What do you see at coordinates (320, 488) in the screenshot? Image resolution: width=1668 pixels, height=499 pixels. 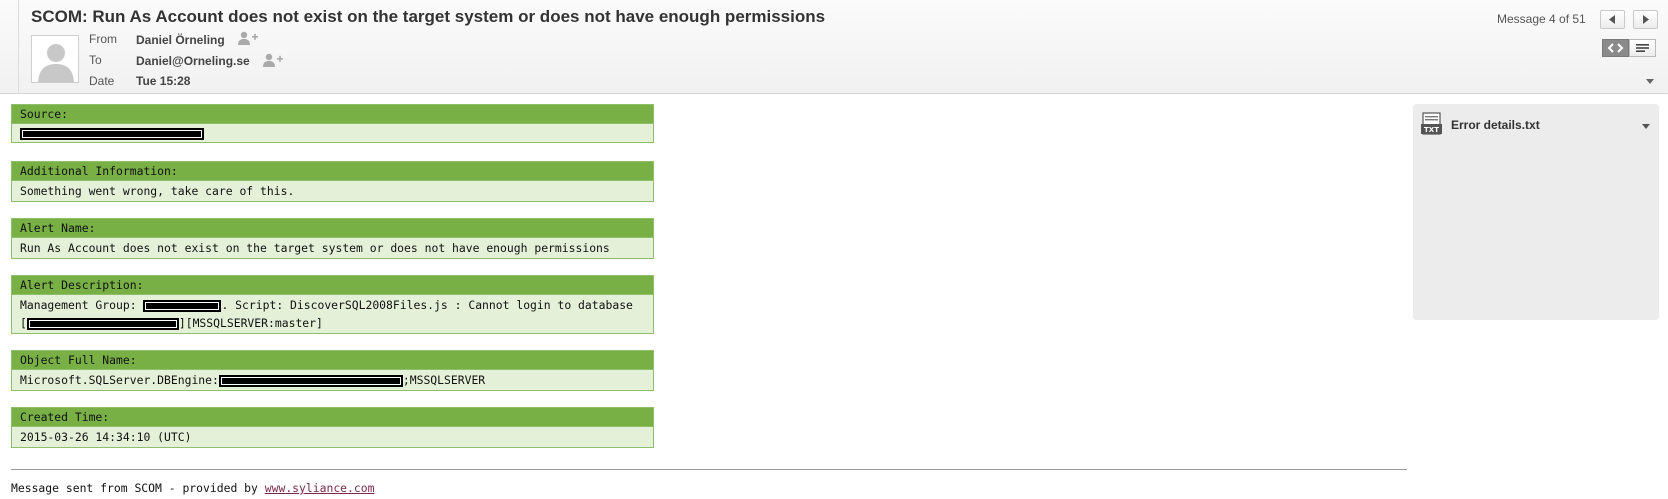 I see `footer-link: www.syliance.com` at bounding box center [320, 488].